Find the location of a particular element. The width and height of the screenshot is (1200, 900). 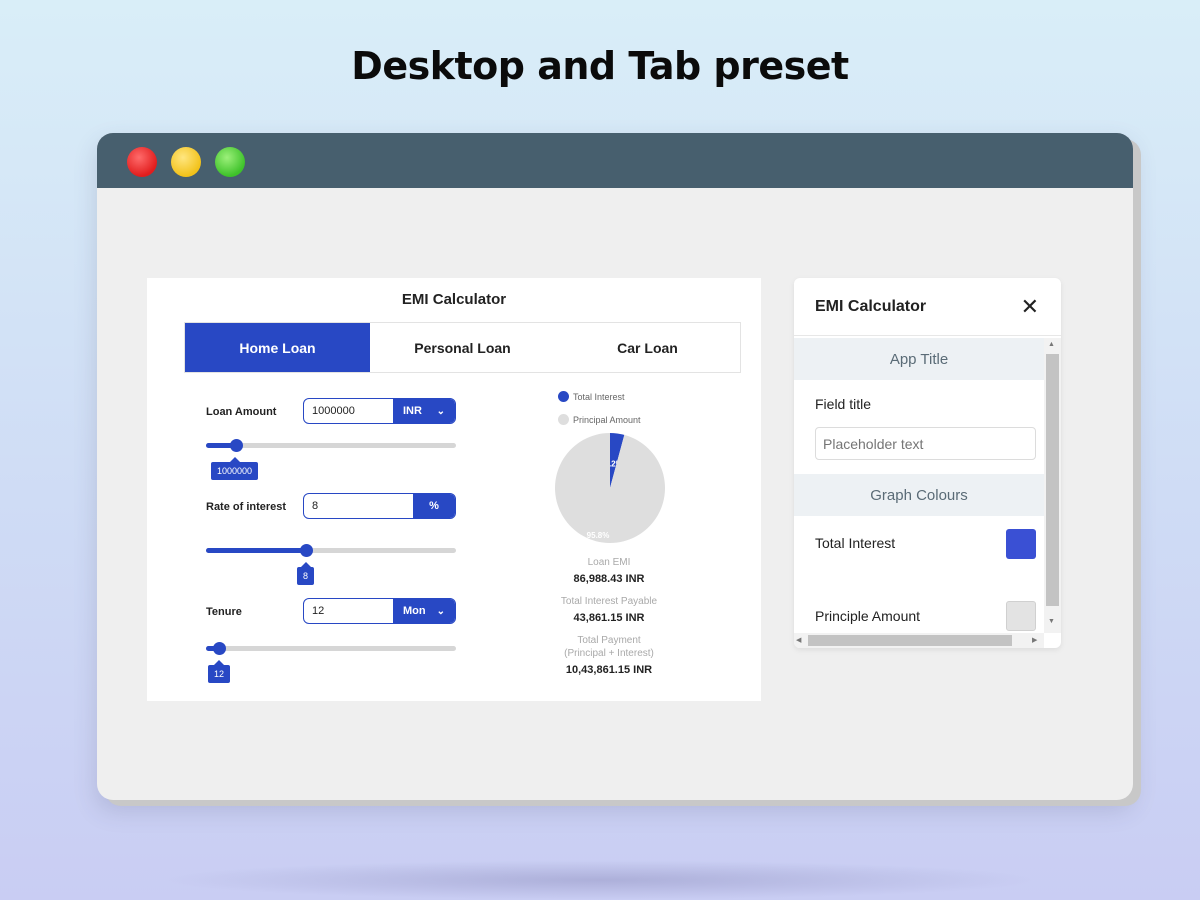

floor-shadow is located at coordinates (600, 880).